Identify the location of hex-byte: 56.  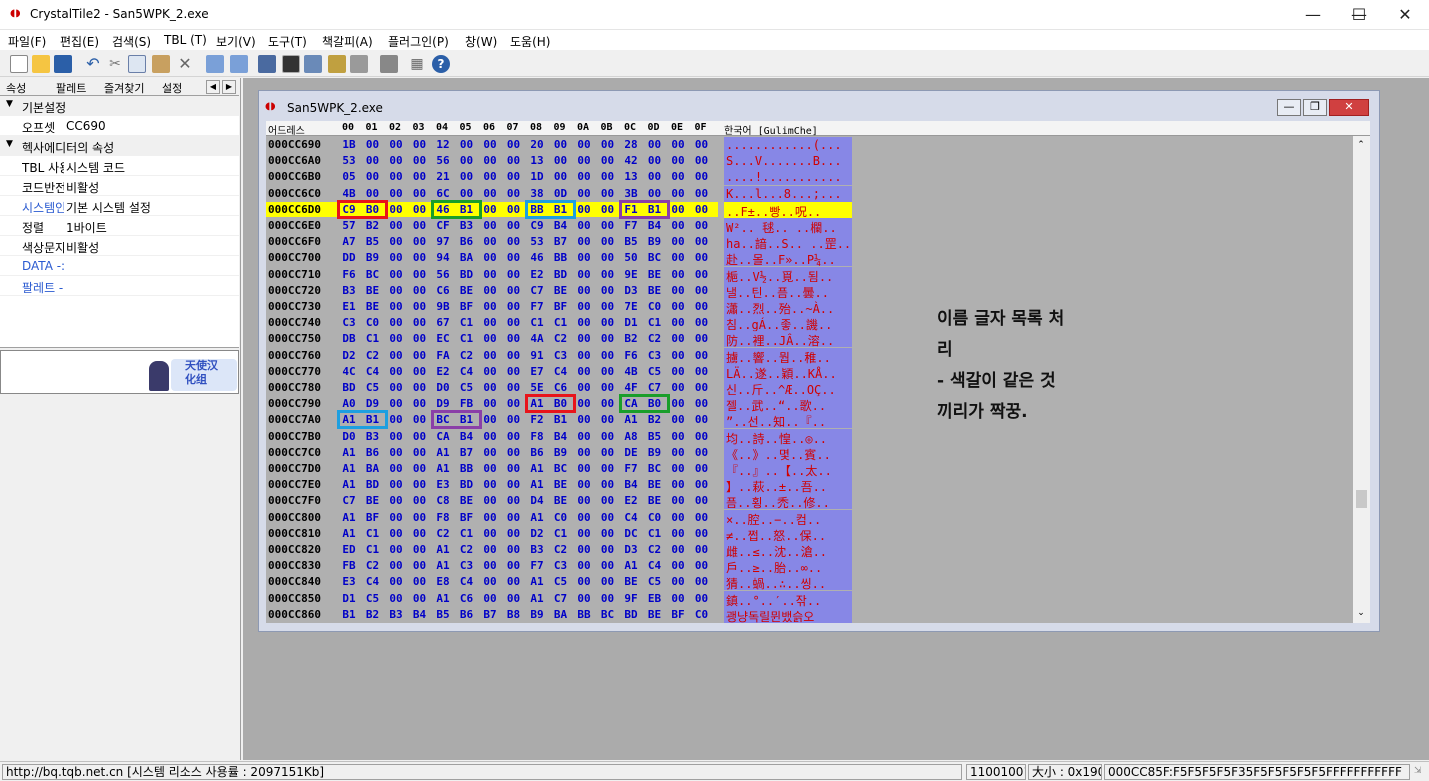
(443, 274).